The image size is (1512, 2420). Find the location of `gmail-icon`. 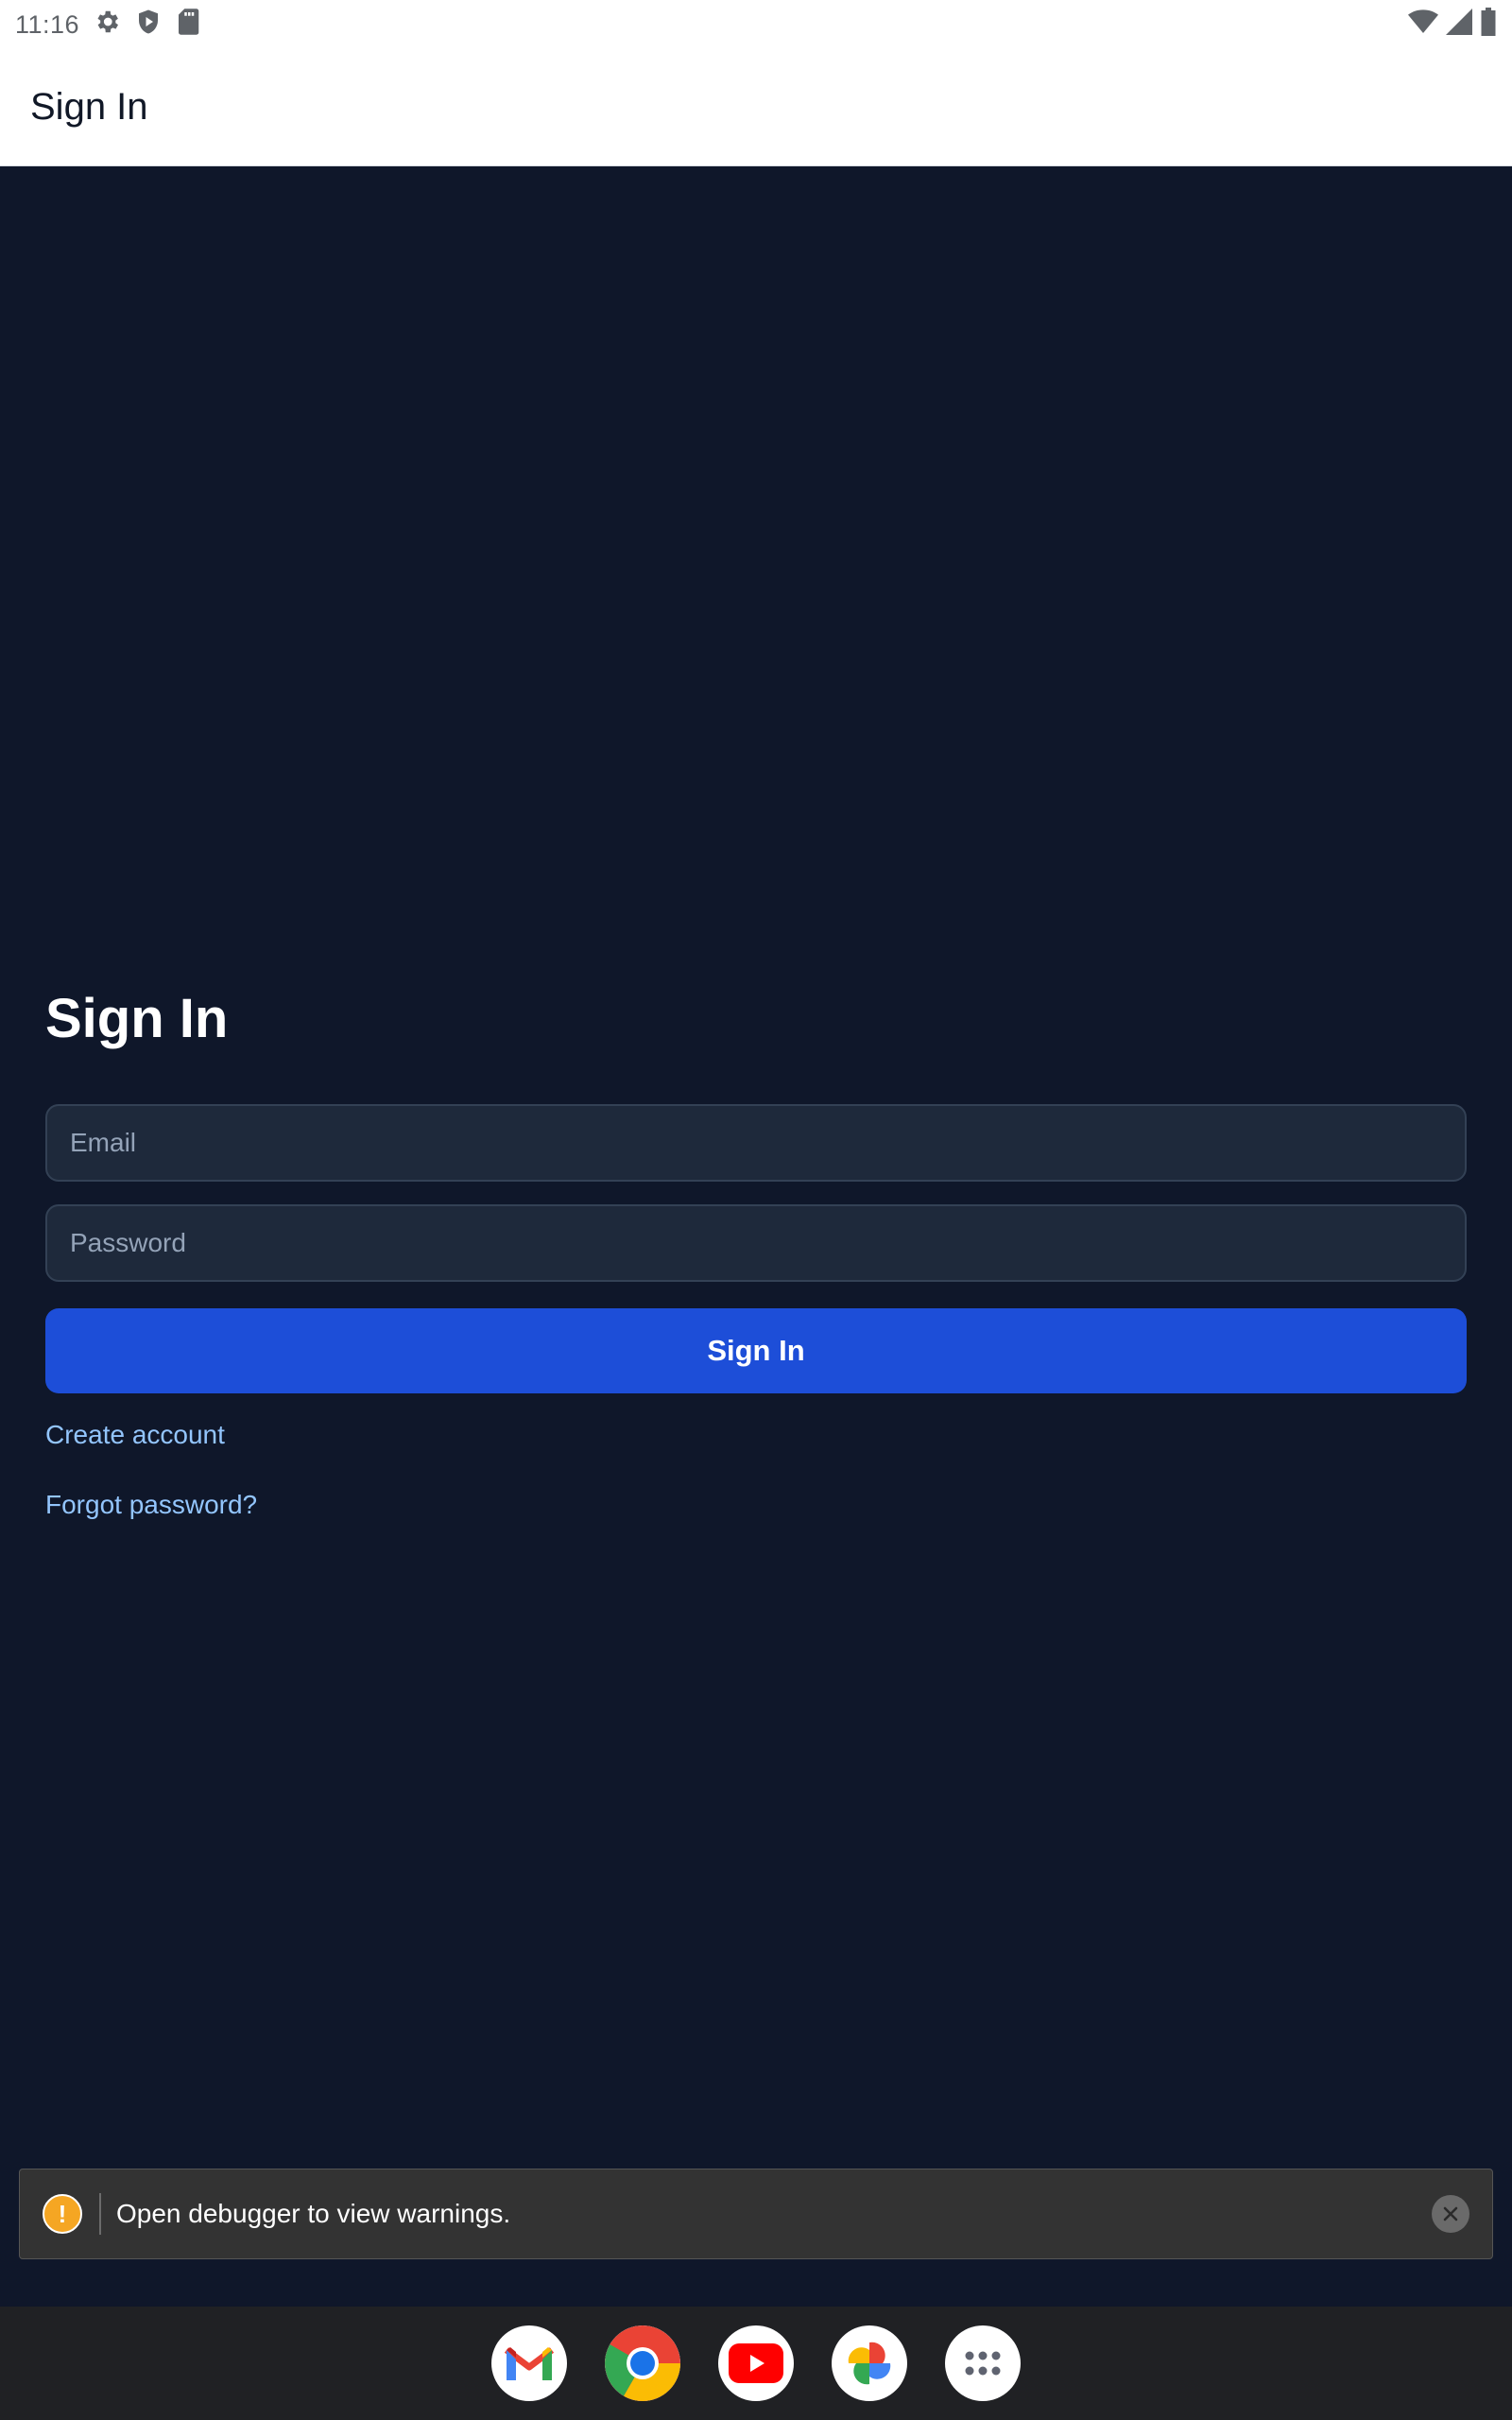

gmail-icon is located at coordinates (529, 2363).